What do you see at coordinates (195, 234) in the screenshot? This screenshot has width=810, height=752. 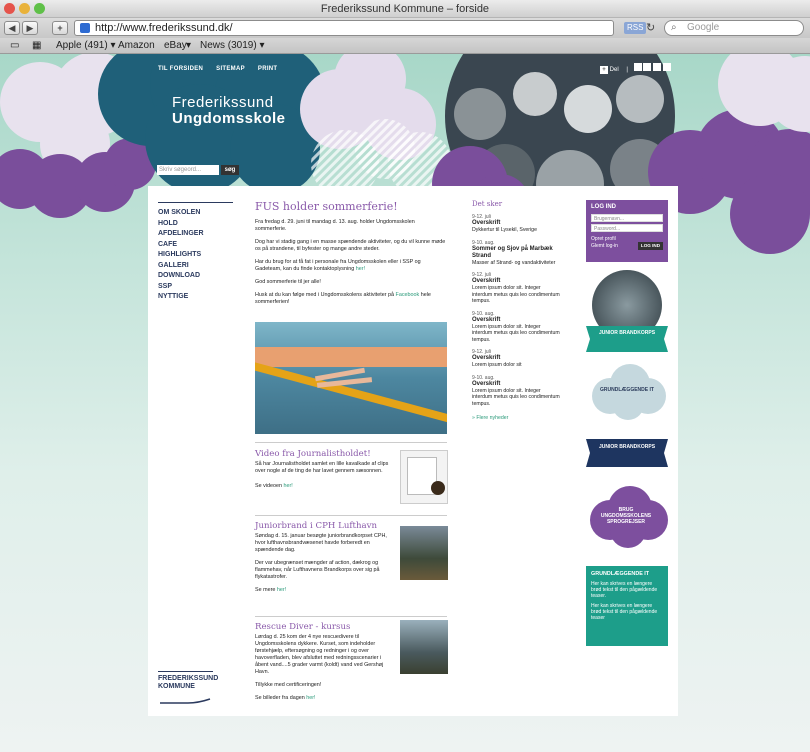 I see `nav-afdelinger: AFDELINGER` at bounding box center [195, 234].